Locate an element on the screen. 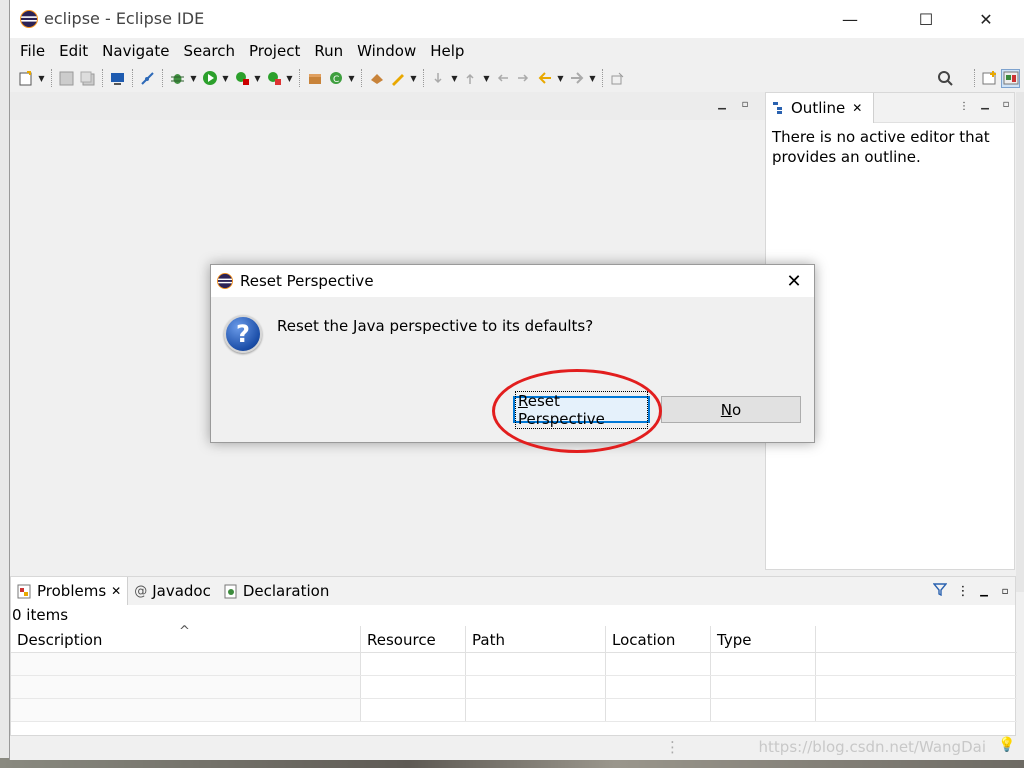 The image size is (1024, 768). run-dropdown-icon: ▼ is located at coordinates (225, 78).